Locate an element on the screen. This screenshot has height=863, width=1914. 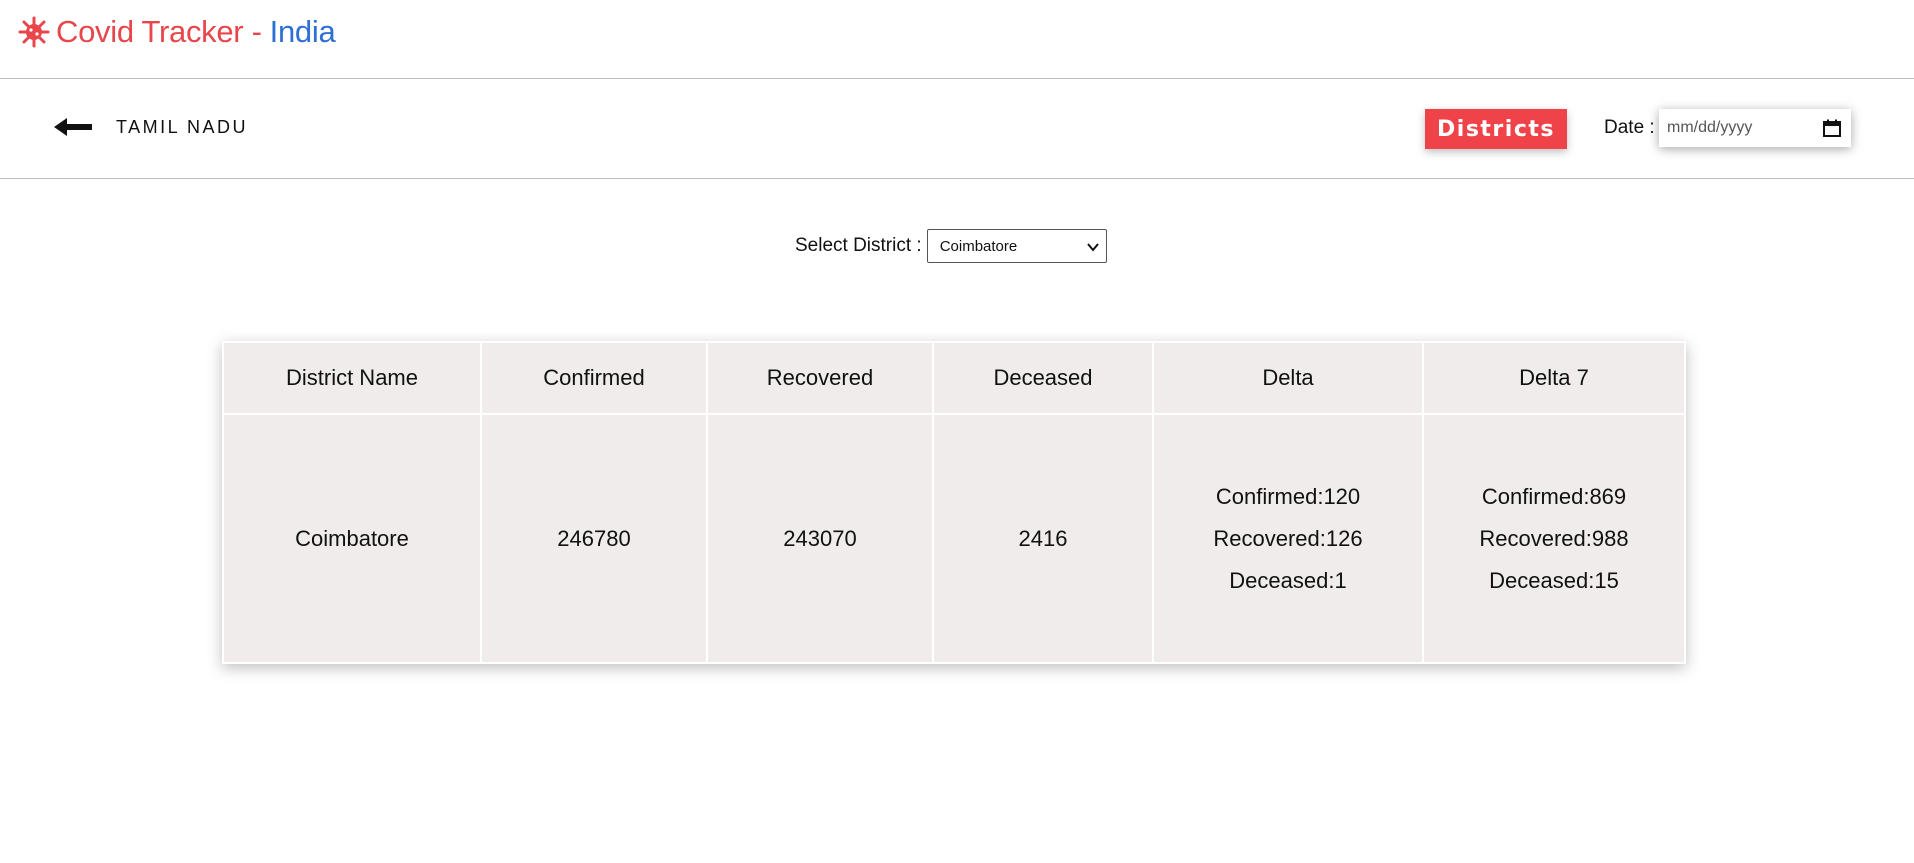
cell-delta: Confirmed:120 Recovered:126 Deceased:1 is located at coordinates (1288, 538).